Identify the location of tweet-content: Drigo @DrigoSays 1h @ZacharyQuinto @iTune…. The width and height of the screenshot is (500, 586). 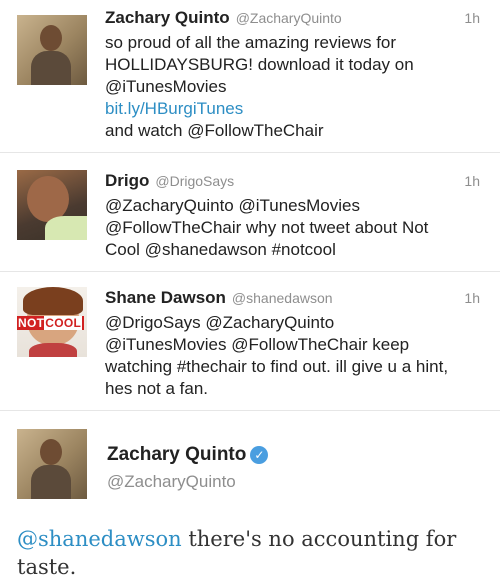
(292, 216).